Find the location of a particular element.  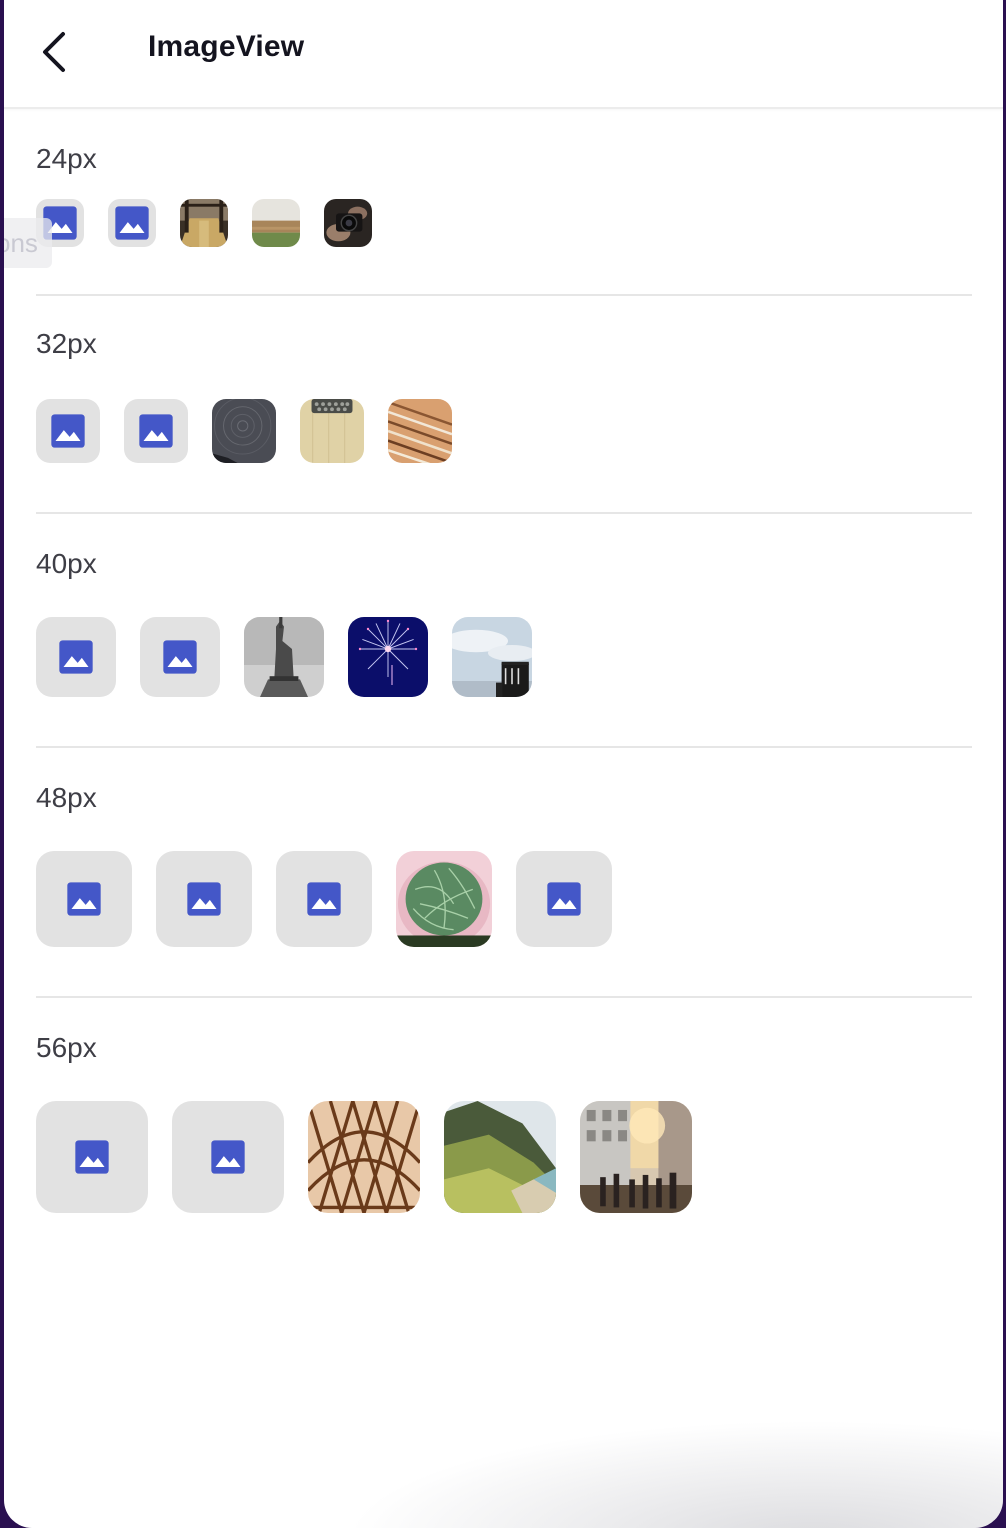

section-label: 32px is located at coordinates (66, 343).